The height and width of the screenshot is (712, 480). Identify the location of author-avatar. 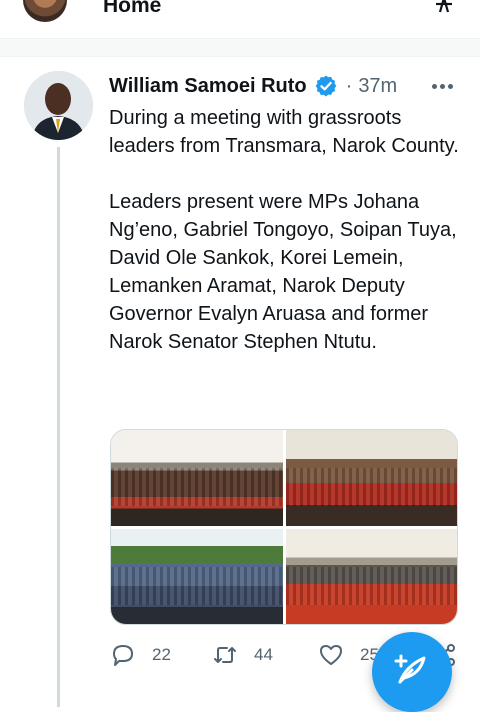
(58, 105).